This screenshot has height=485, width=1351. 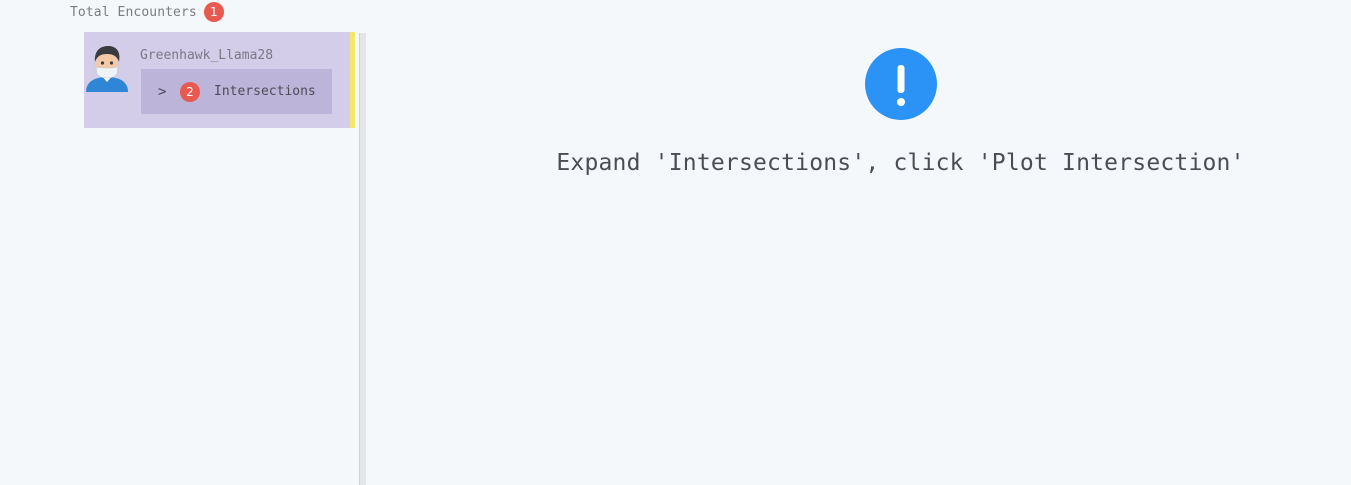 I want to click on exclamation-circle-icon, so click(x=901, y=84).